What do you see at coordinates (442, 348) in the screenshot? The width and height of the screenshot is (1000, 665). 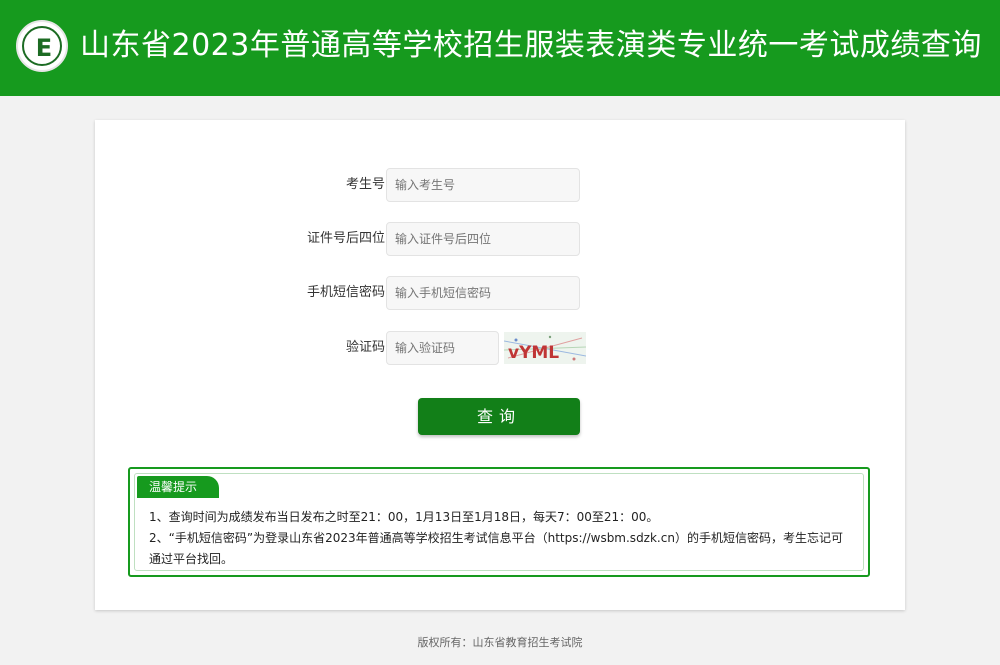 I see `captcha-input` at bounding box center [442, 348].